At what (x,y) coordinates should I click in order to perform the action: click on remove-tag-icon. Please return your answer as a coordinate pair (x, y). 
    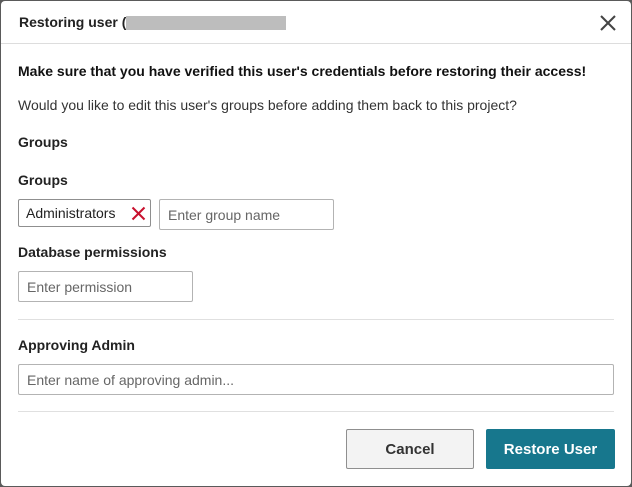
    Looking at the image, I should click on (138, 213).